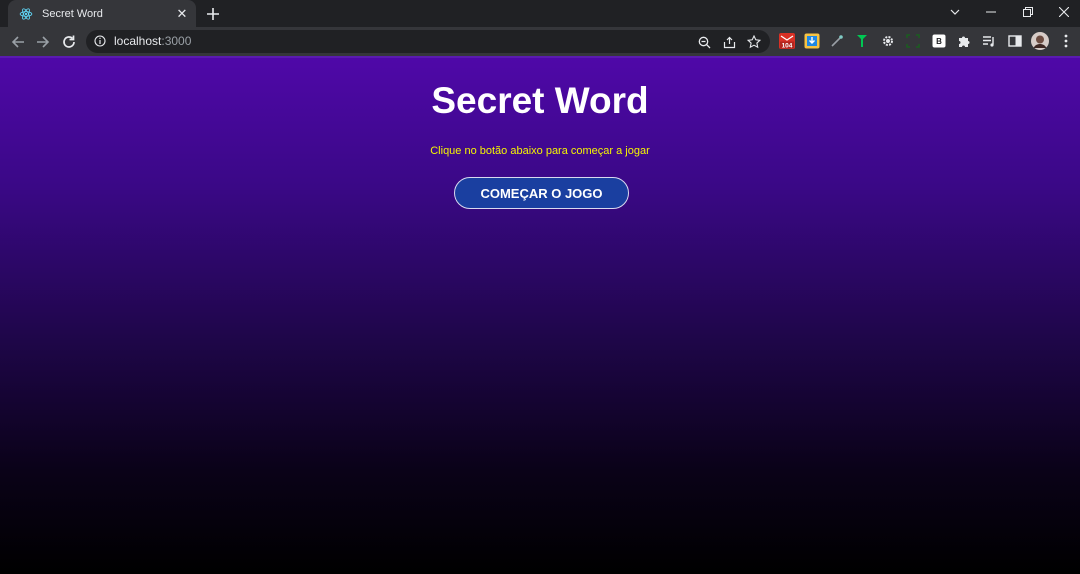 Image resolution: width=1080 pixels, height=574 pixels. Describe the element at coordinates (754, 42) in the screenshot. I see `bookmark-star-icon` at that location.